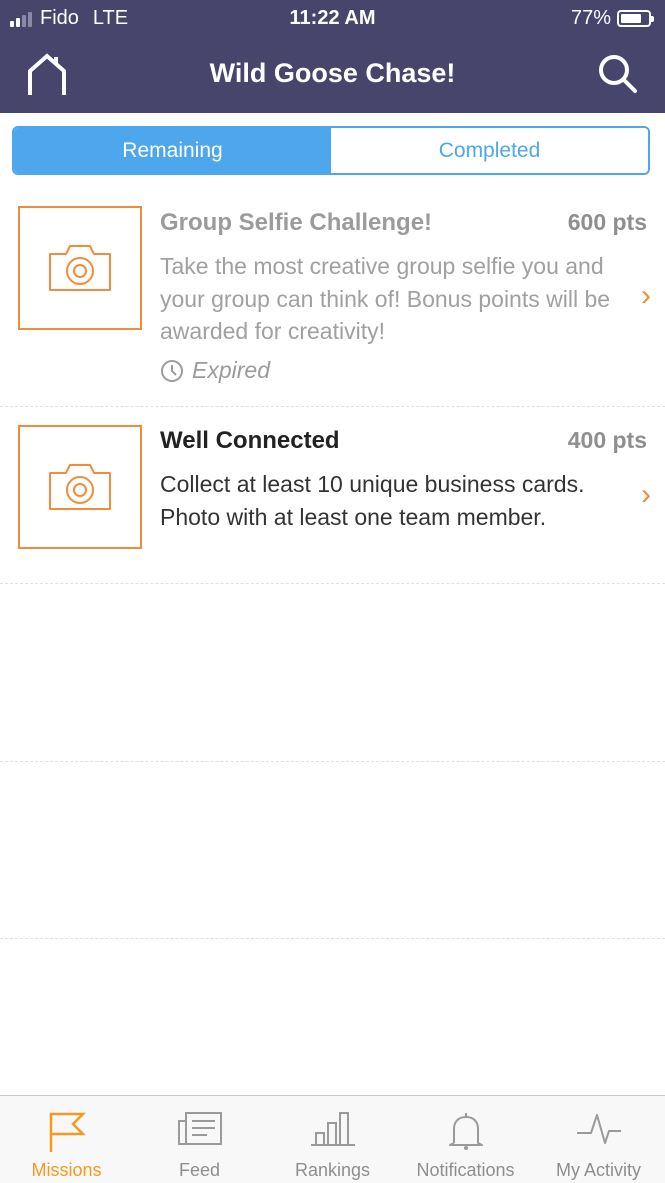 The image size is (665, 1183). What do you see at coordinates (598, 1170) in the screenshot?
I see `tab-label: My Activity` at bounding box center [598, 1170].